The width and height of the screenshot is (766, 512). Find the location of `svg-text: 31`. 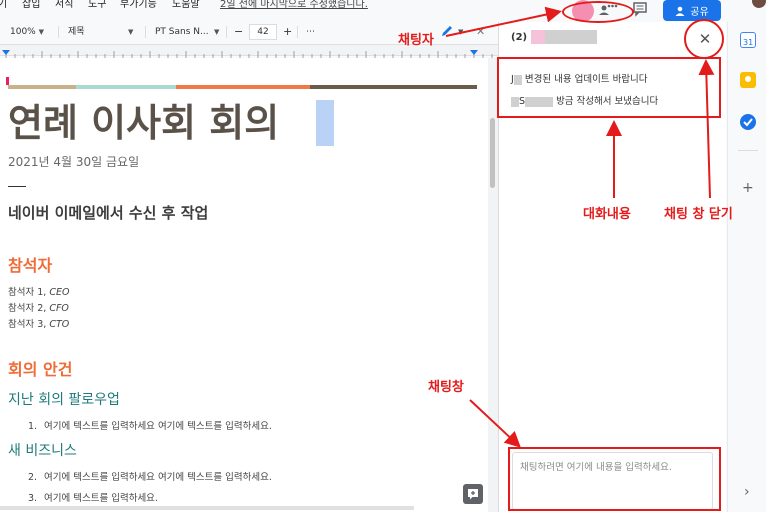

svg-text: 31 is located at coordinates (748, 42).